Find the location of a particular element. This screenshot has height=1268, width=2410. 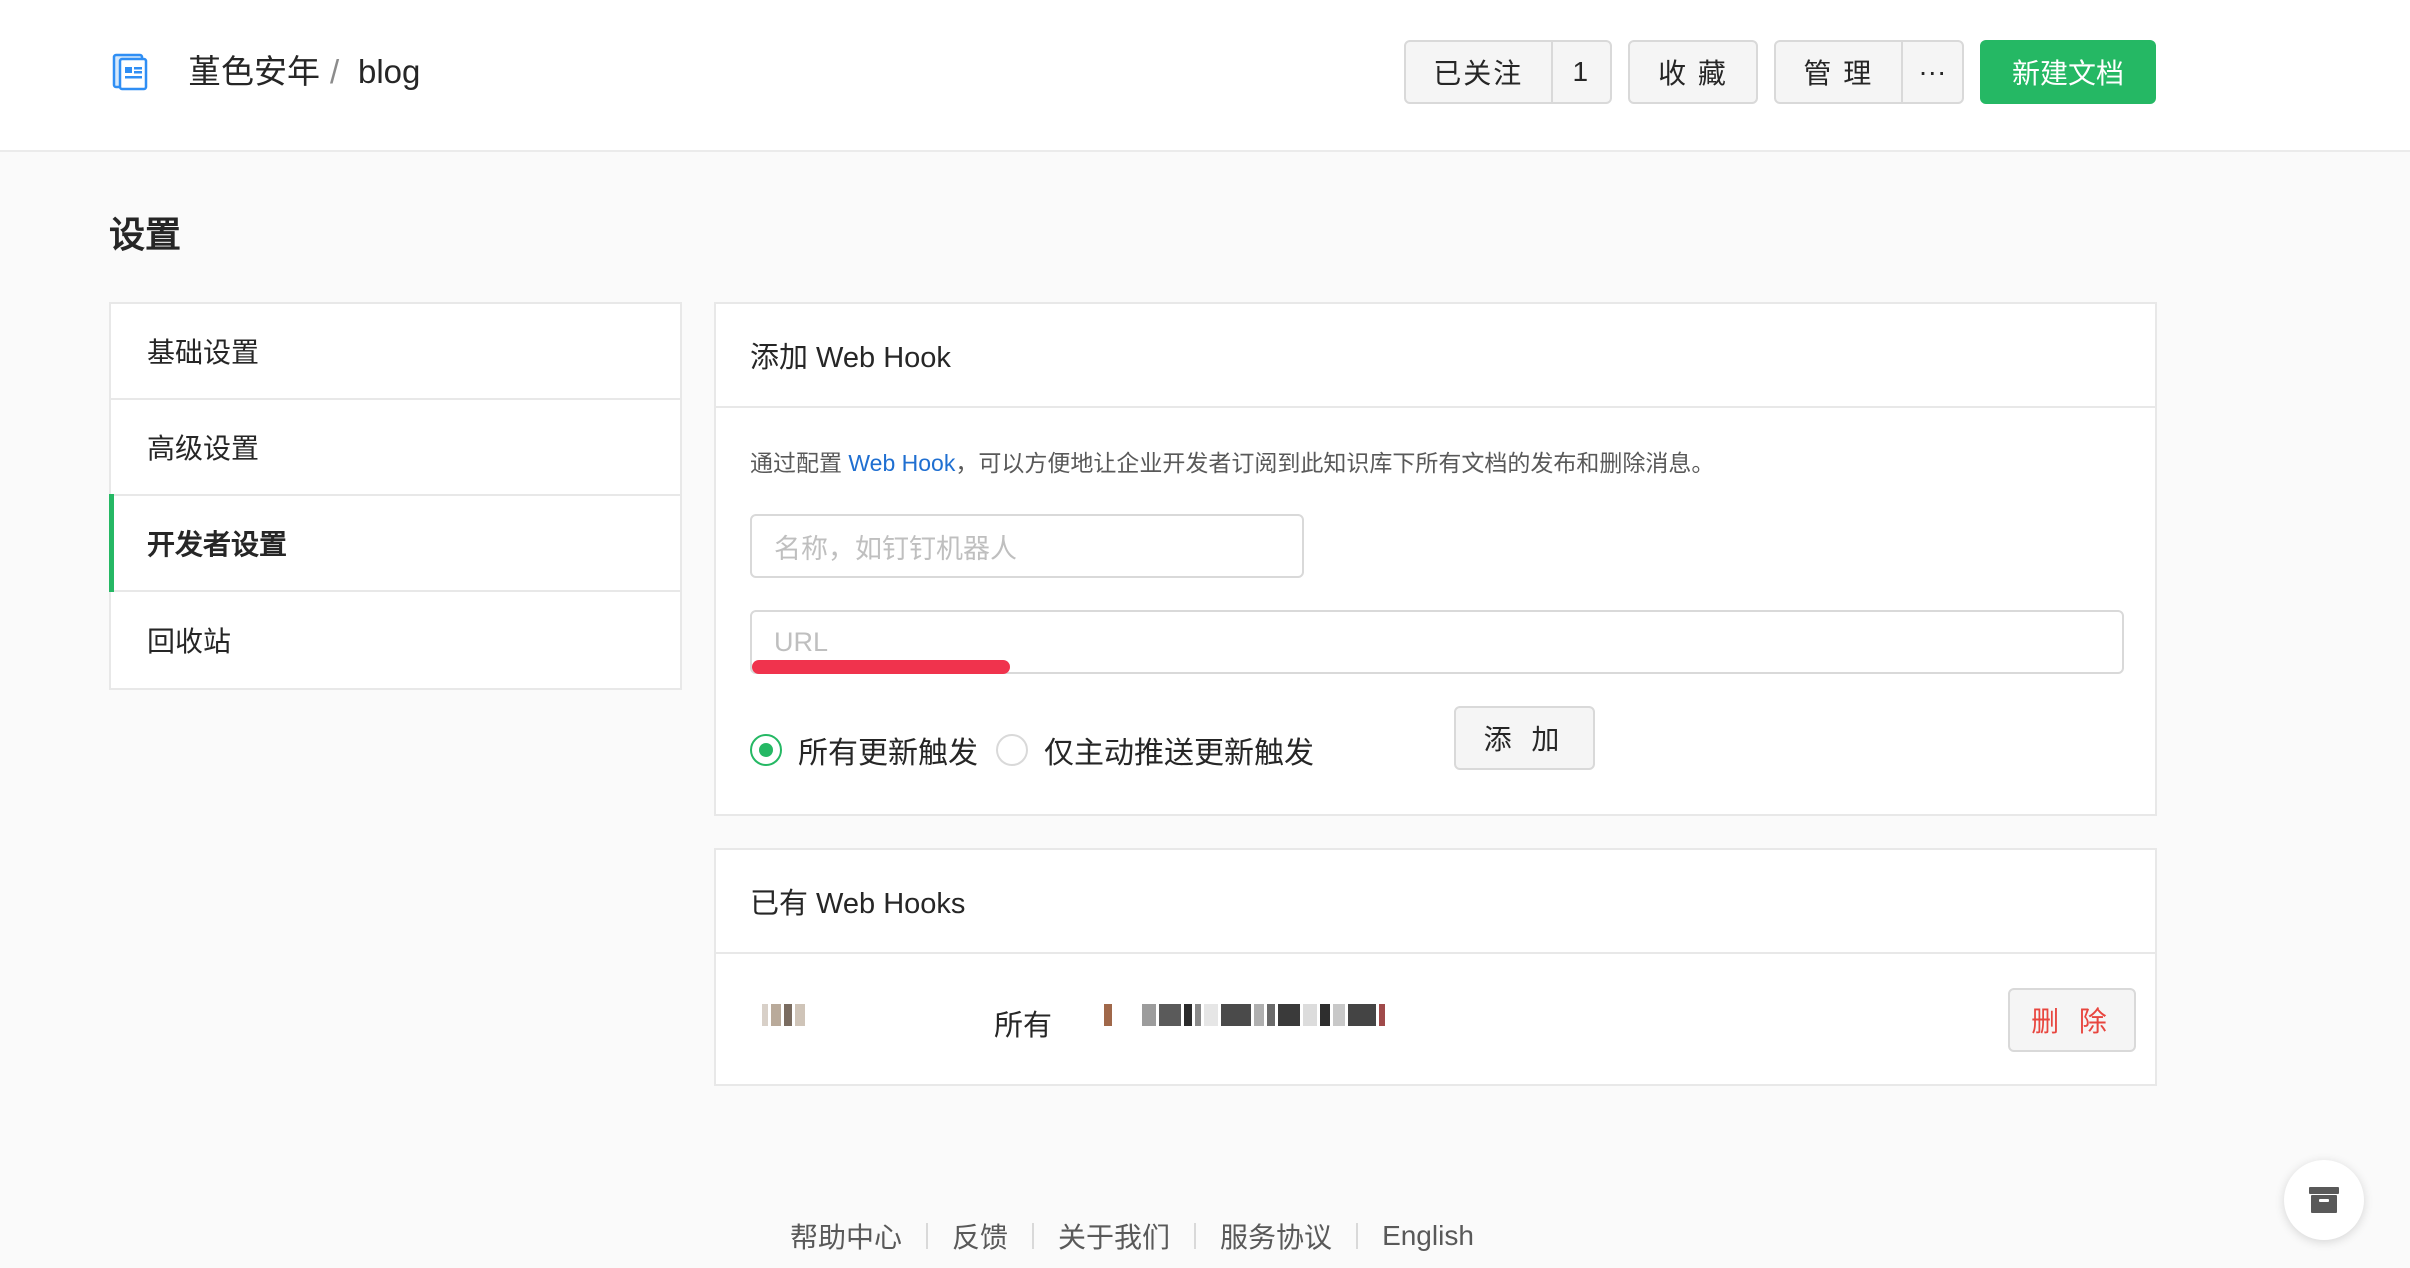

add-webhook-title: 添加 Web Hook is located at coordinates (1435, 356).